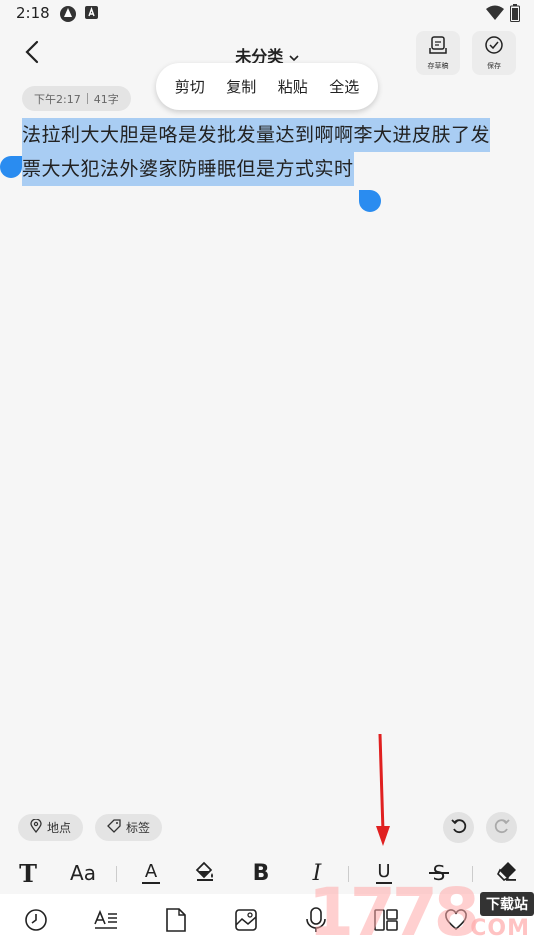 The height and width of the screenshot is (950, 534). What do you see at coordinates (507, 904) in the screenshot?
I see `watermark-site: 下载站` at bounding box center [507, 904].